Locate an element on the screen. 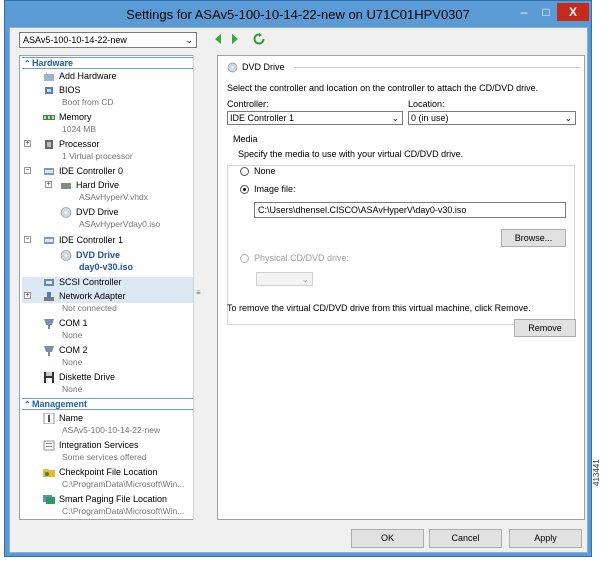 The height and width of the screenshot is (563, 607). figure-id: 413441 is located at coordinates (596, 472).